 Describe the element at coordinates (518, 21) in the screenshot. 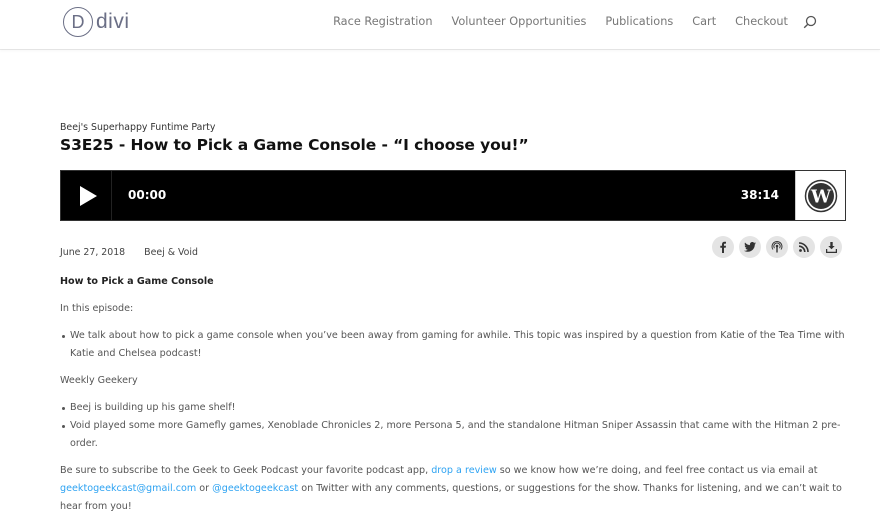

I see `nav-volunteer-opportunities: Volunteer Opportunities` at that location.